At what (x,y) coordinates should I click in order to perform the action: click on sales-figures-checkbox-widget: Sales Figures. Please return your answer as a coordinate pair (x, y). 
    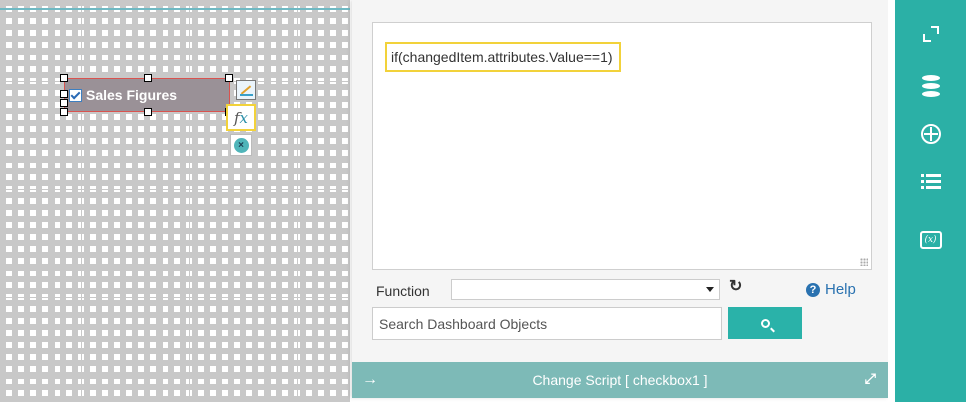
    Looking at the image, I should click on (147, 95).